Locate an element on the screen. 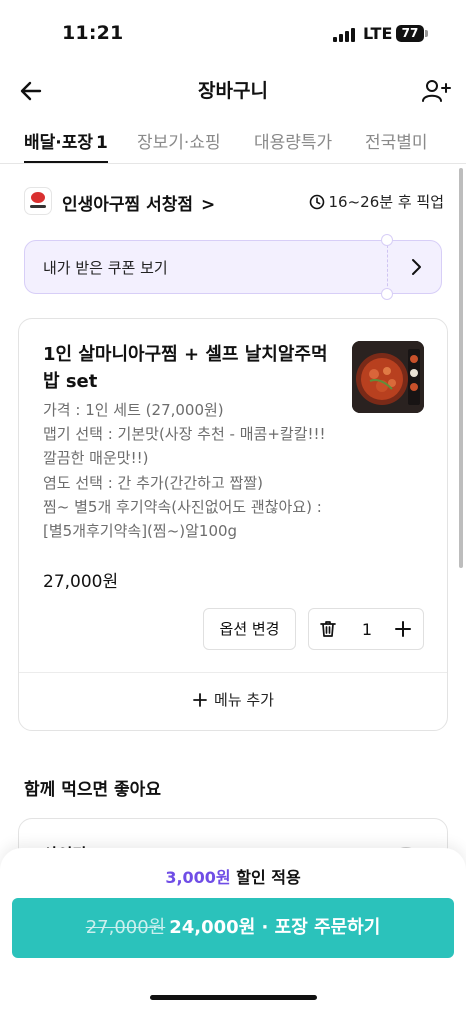 This screenshot has height=1010, width=466. item-price: 27,000원 is located at coordinates (81, 582).